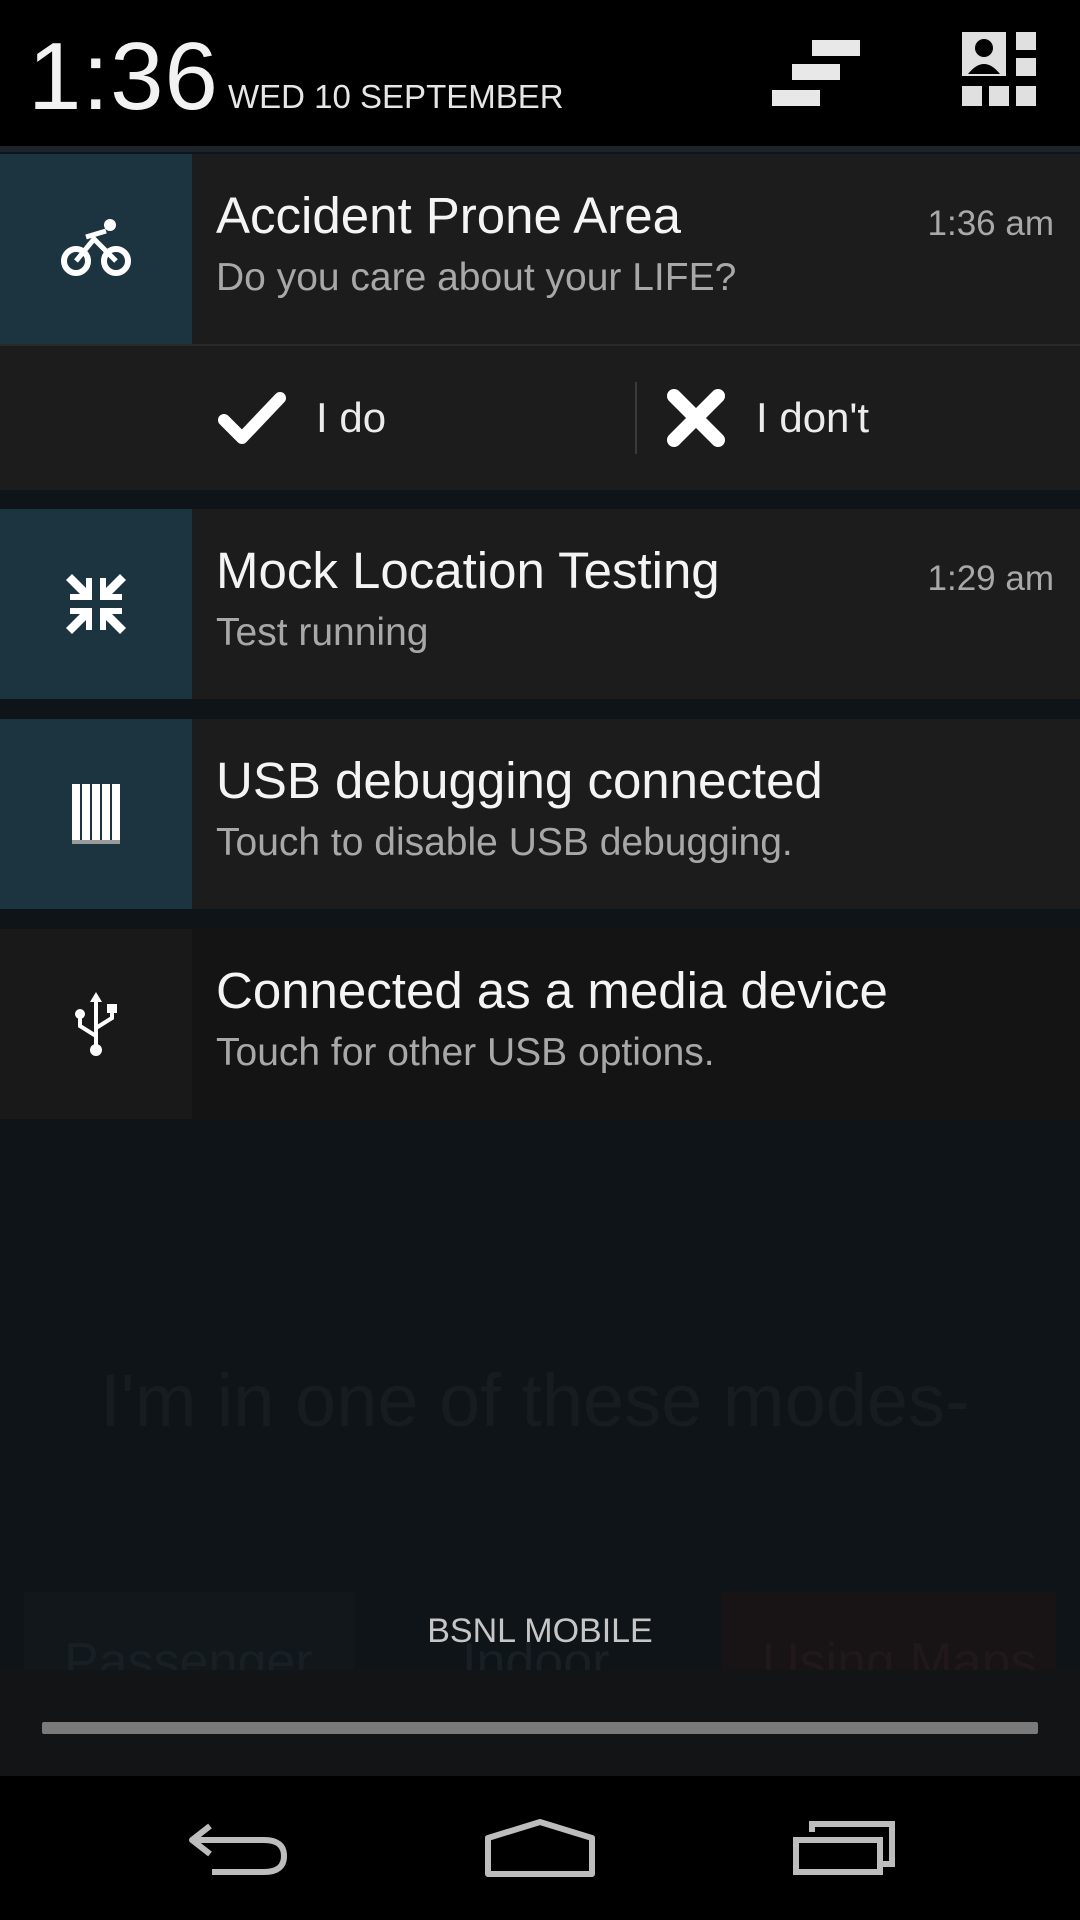 The image size is (1080, 1920). I want to click on bike-icon, so click(96, 247).